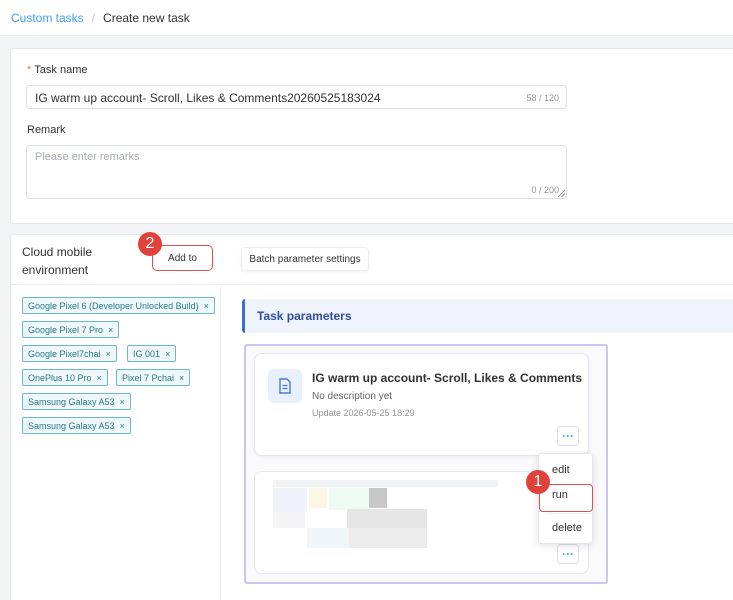  What do you see at coordinates (304, 316) in the screenshot?
I see `task-parameters-title: Task parameters` at bounding box center [304, 316].